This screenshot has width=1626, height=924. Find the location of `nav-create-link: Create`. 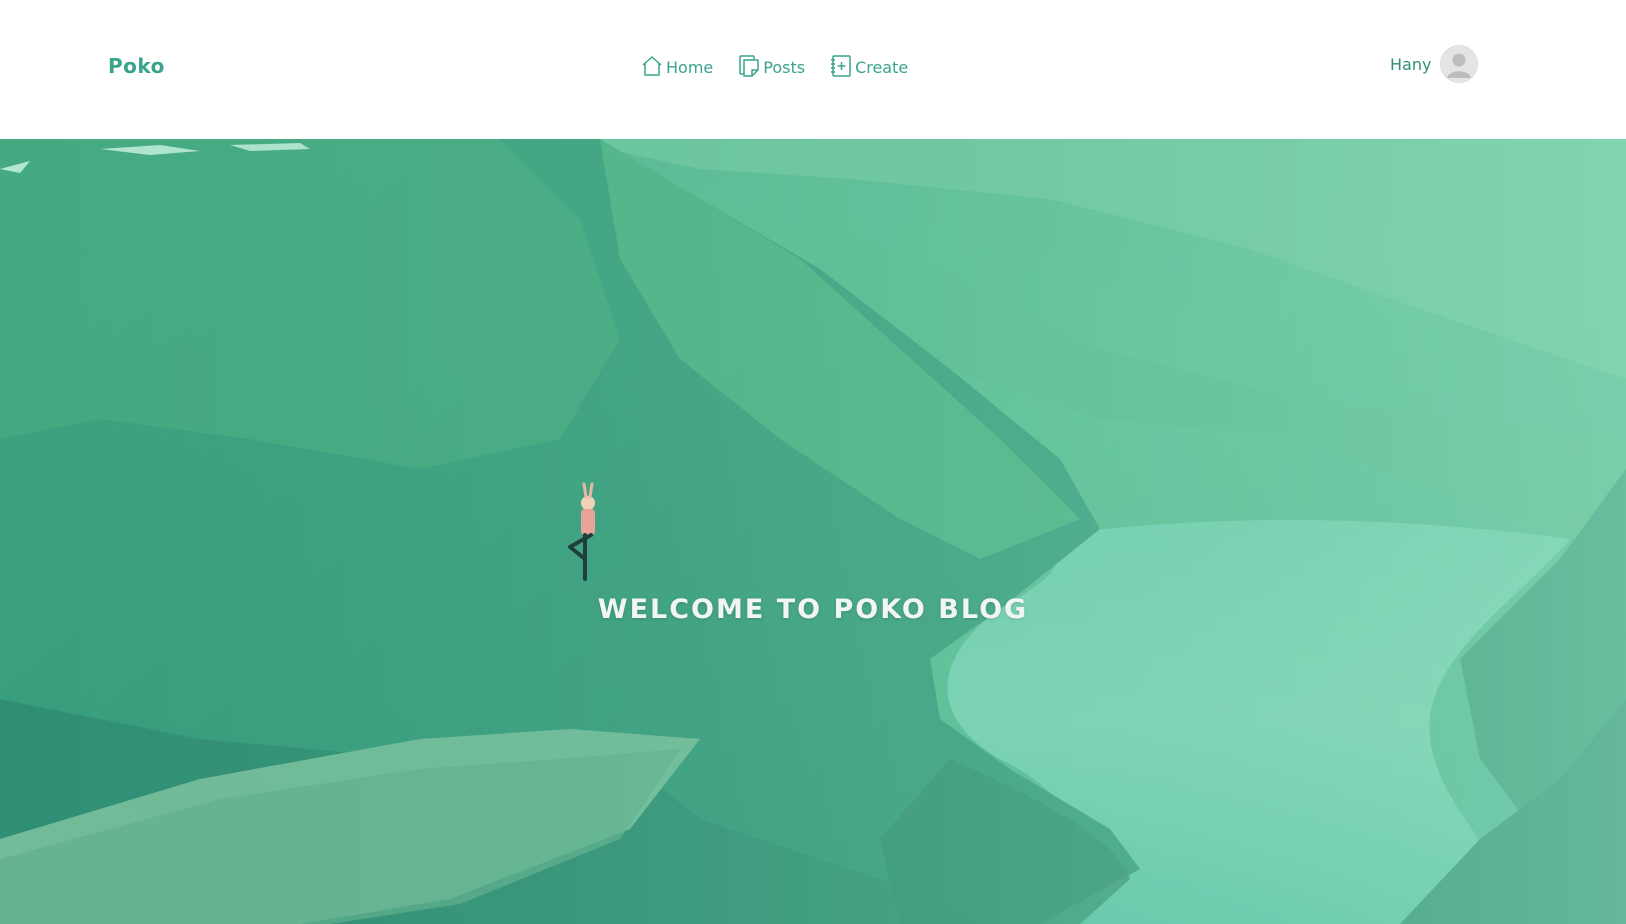

nav-create-link: Create is located at coordinates (868, 66).